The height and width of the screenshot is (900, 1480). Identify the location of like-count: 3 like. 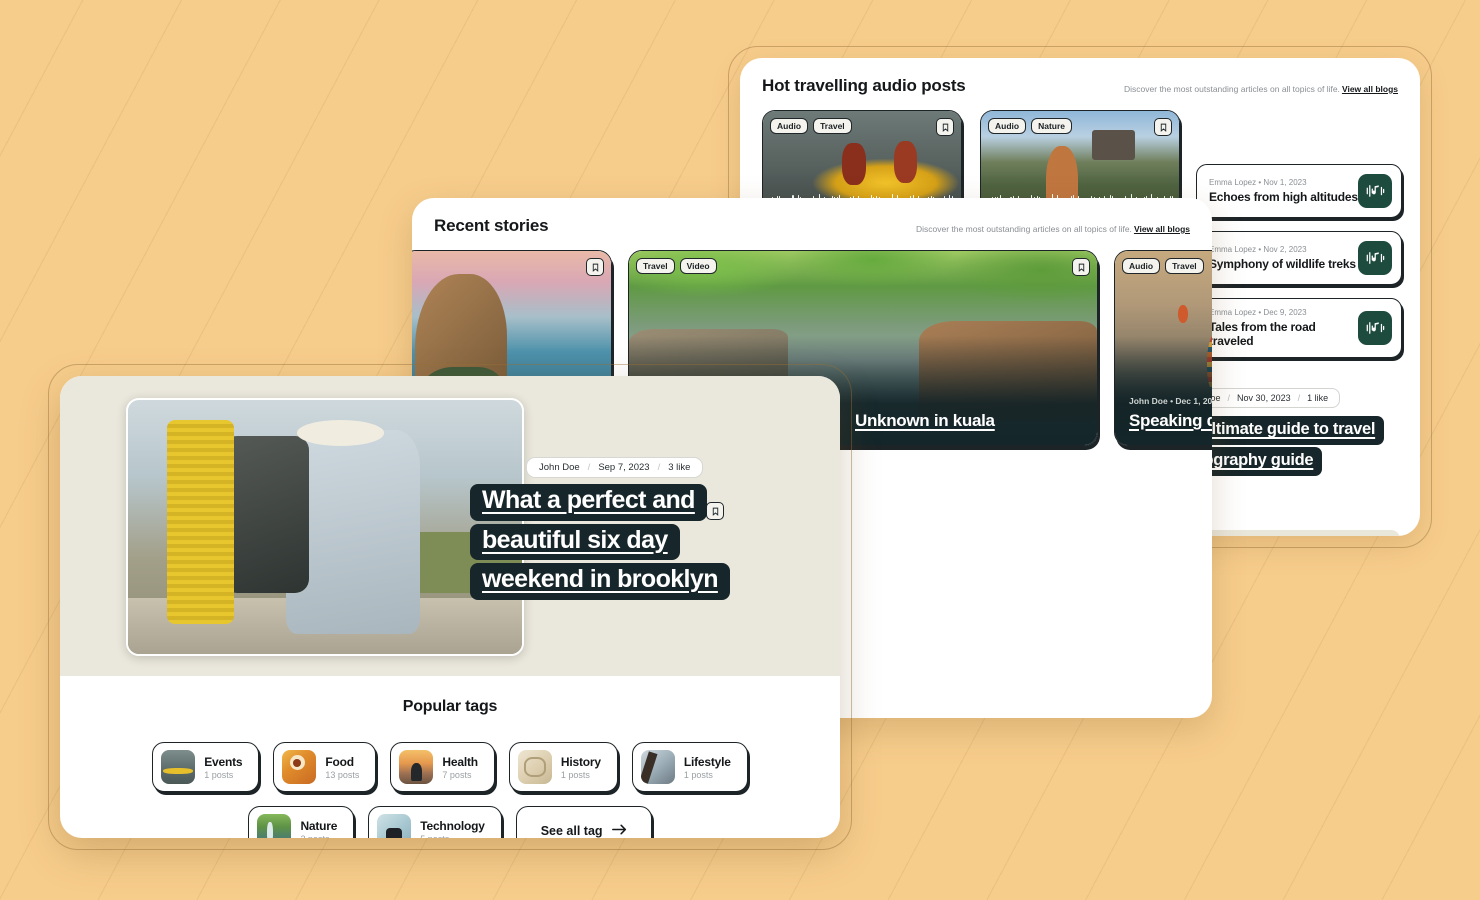
(679, 467).